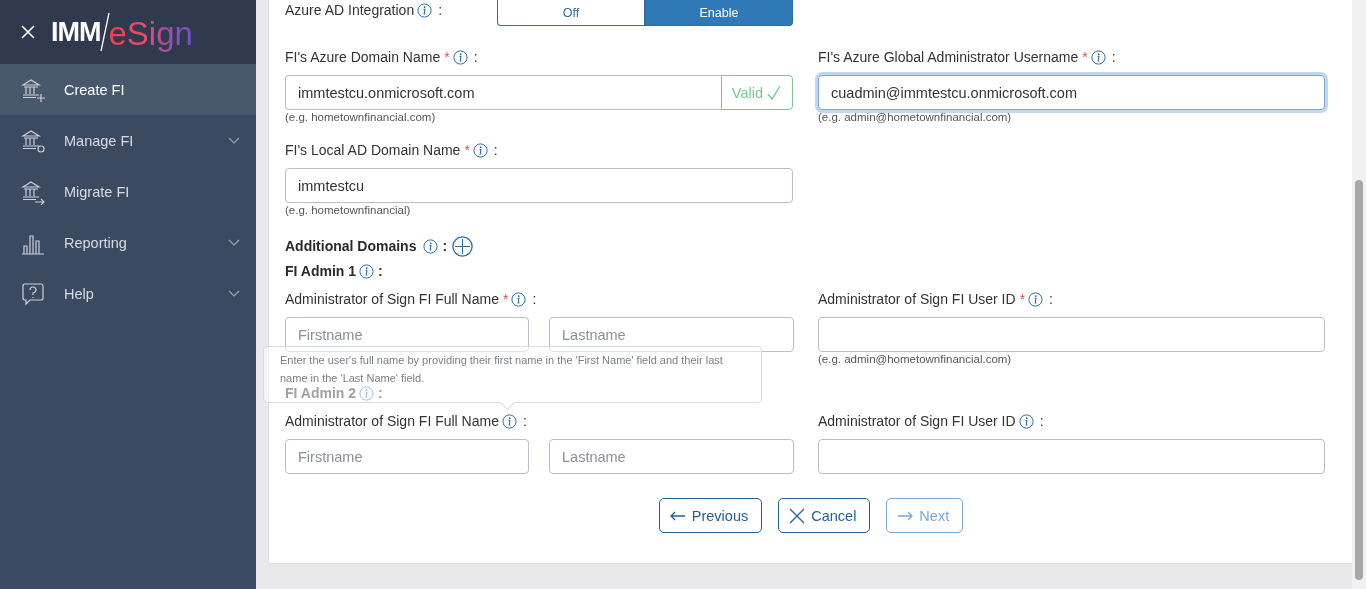 This screenshot has height=589, width=1366. I want to click on toggle-option: Off, so click(571, 13).